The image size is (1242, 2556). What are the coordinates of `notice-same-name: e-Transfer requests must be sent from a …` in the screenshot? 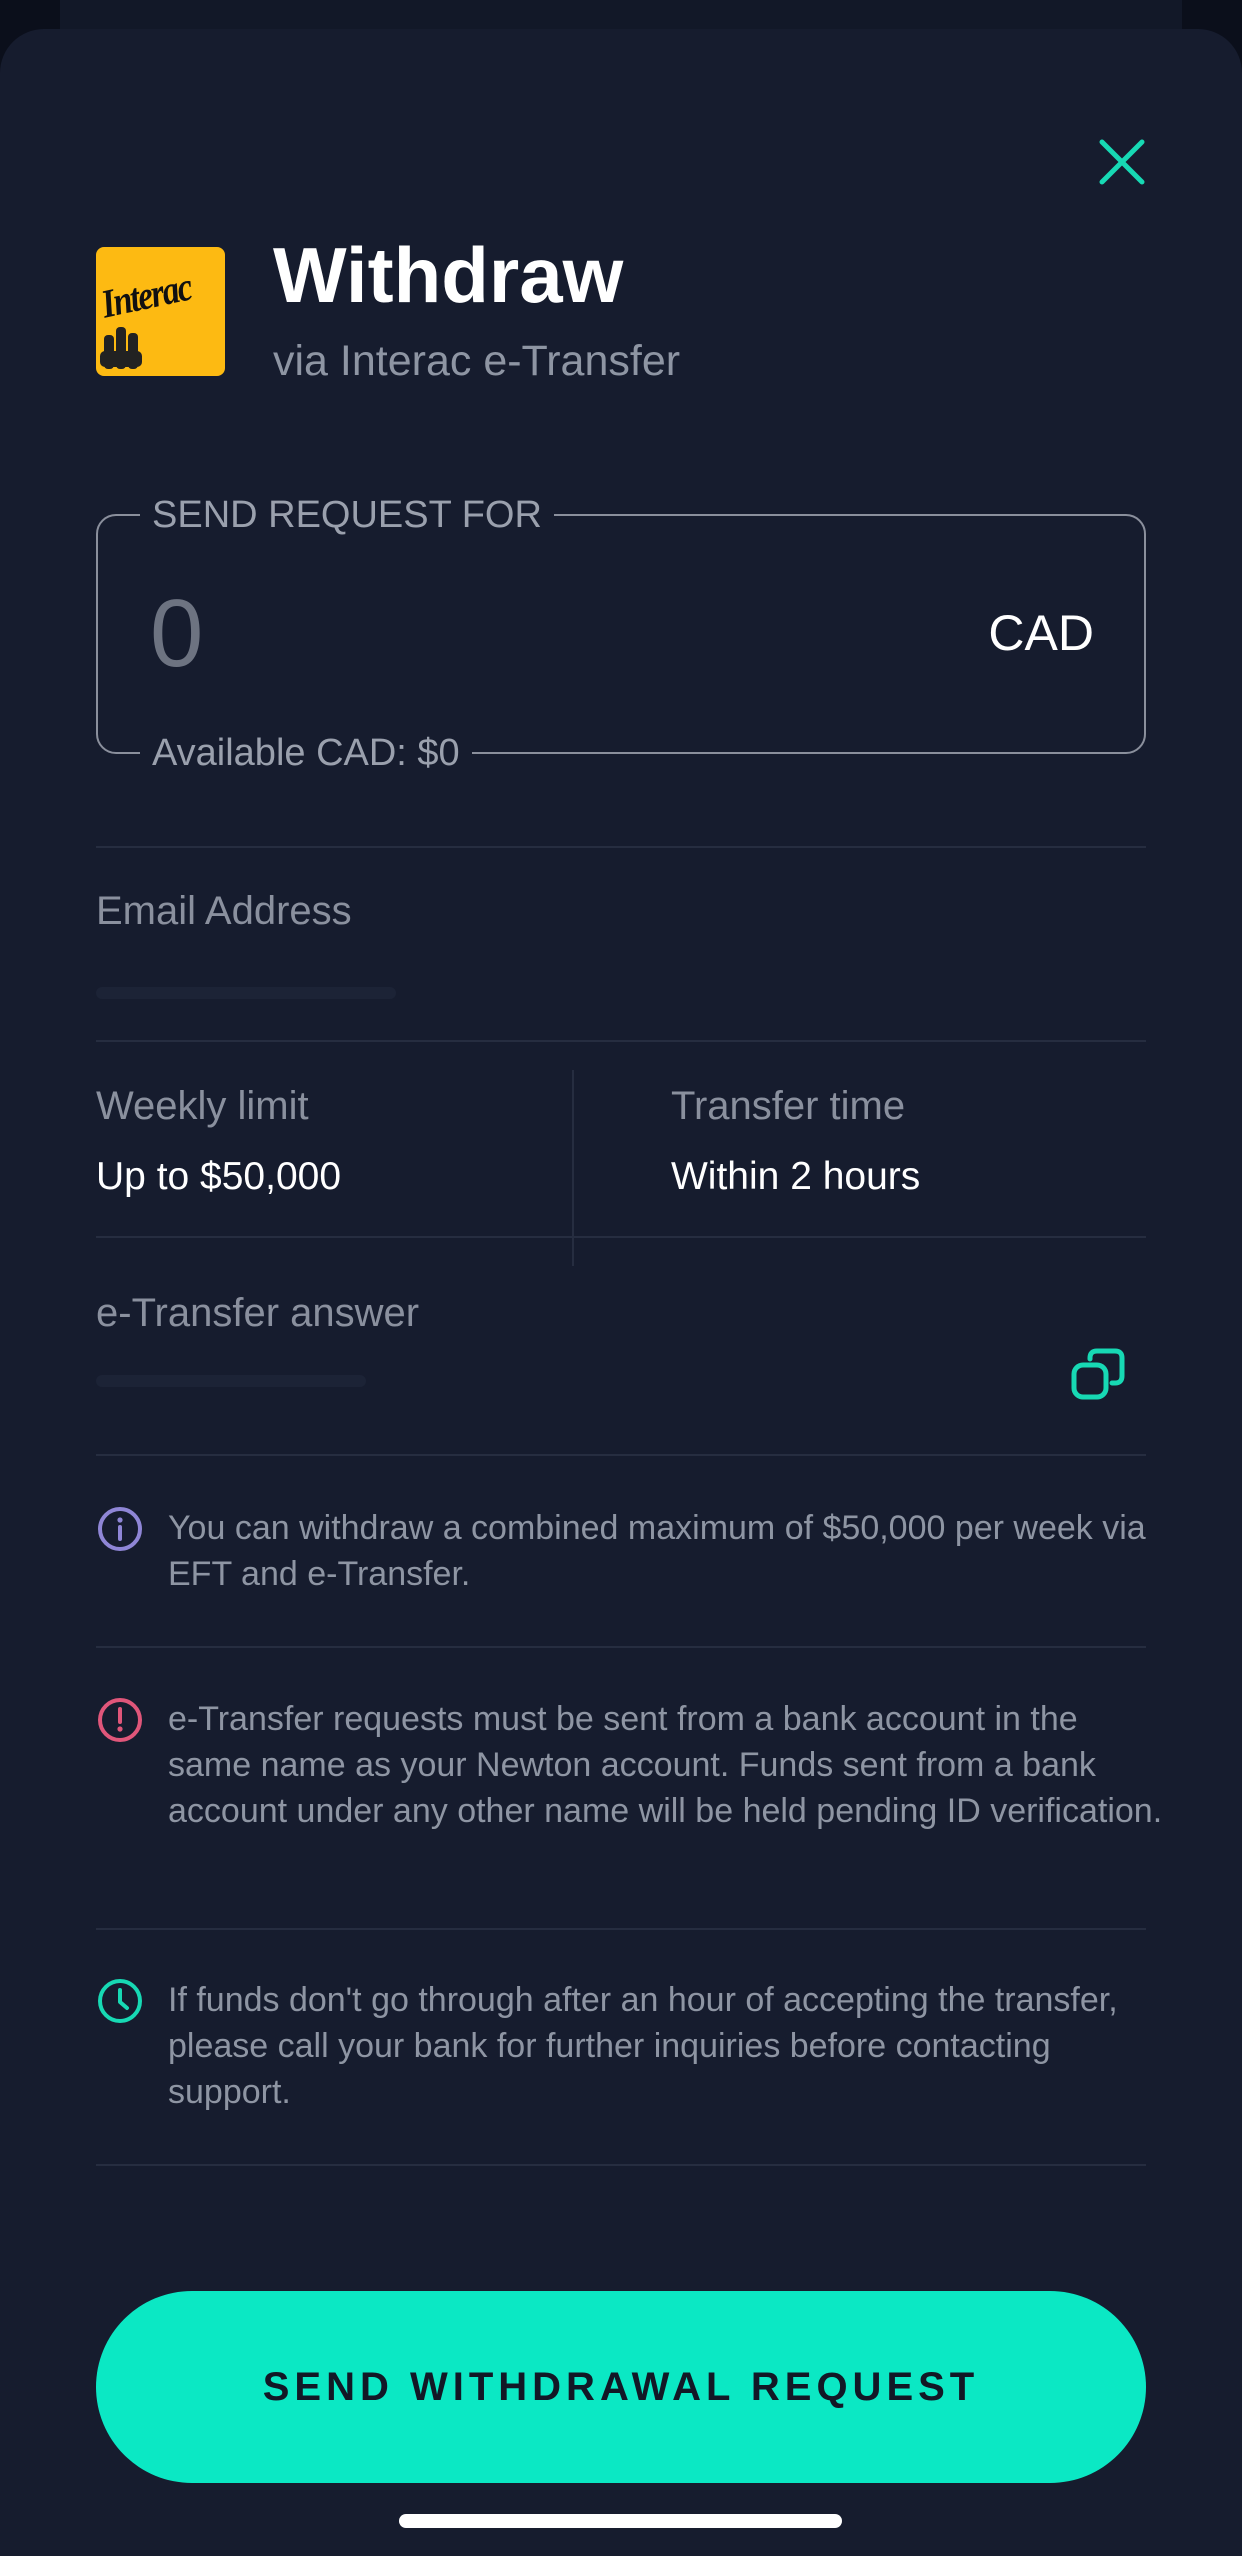 It's located at (629, 1791).